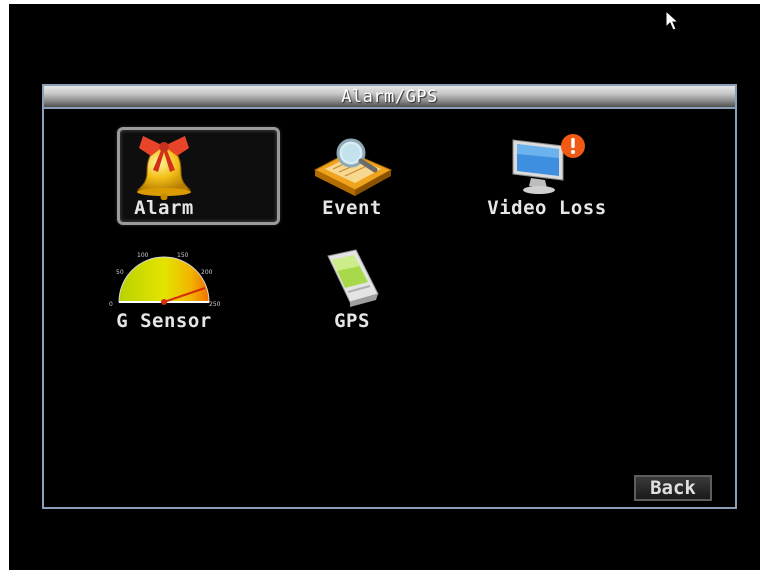 This screenshot has height=573, width=763. What do you see at coordinates (547, 208) in the screenshot?
I see `menu-item-label: Video Loss` at bounding box center [547, 208].